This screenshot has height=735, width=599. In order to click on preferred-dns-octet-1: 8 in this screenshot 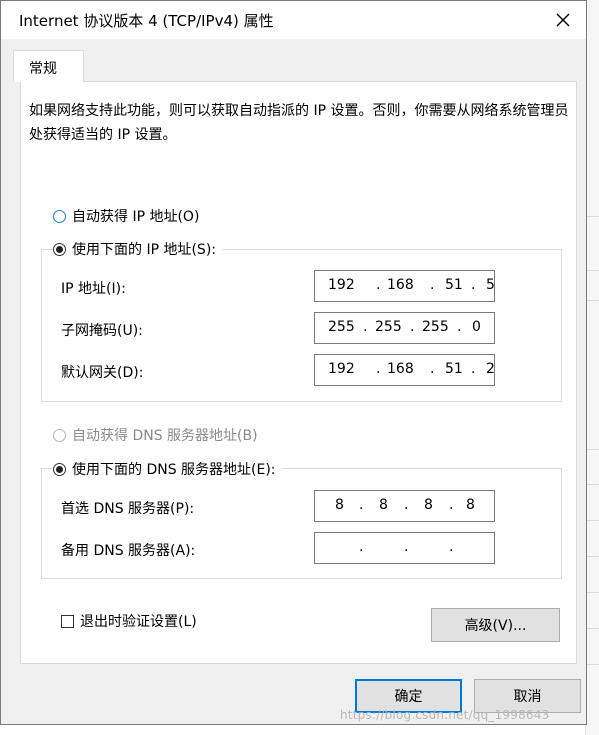, I will do `click(339, 505)`.